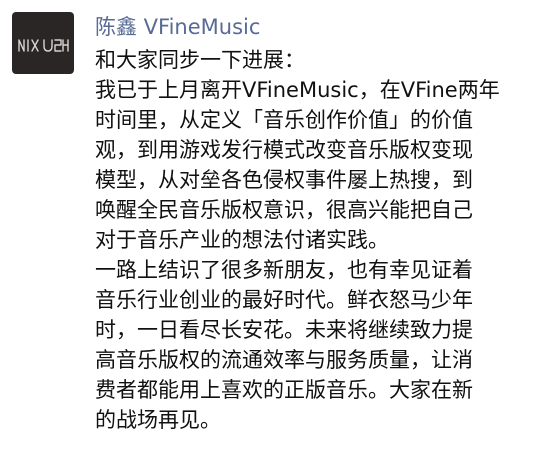 The width and height of the screenshot is (557, 462). I want to click on avatar, so click(43, 43).